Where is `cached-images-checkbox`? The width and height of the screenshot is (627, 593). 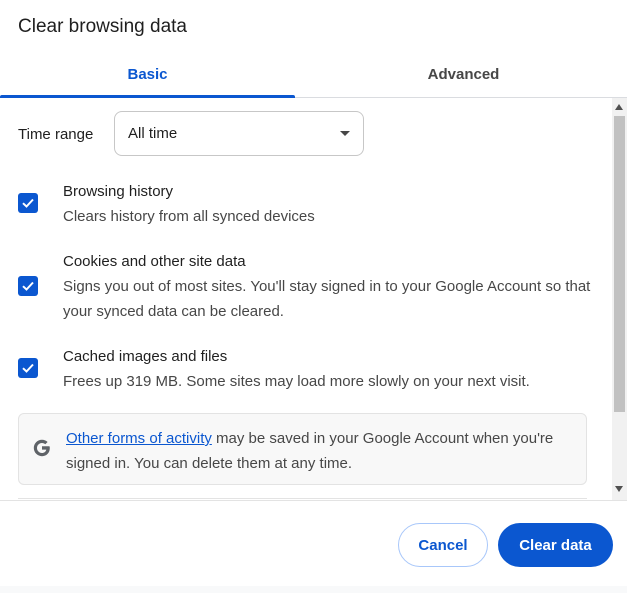
cached-images-checkbox is located at coordinates (28, 368).